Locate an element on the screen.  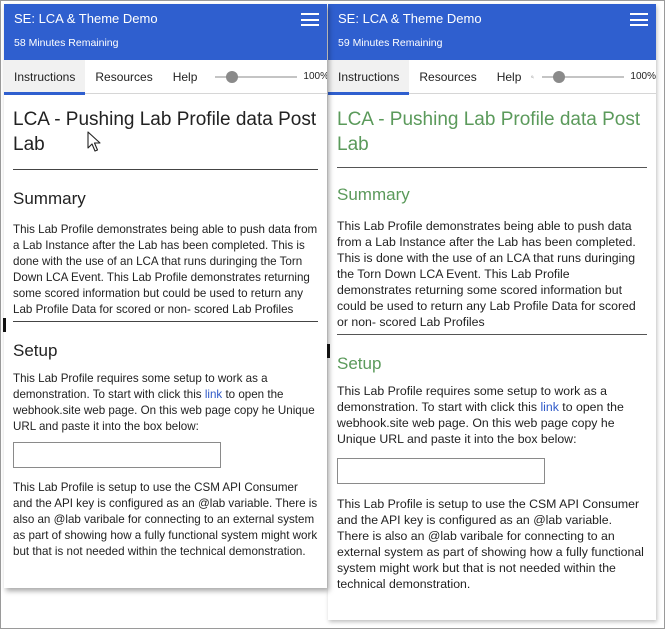
magnifier-icon is located at coordinates (533, 77).